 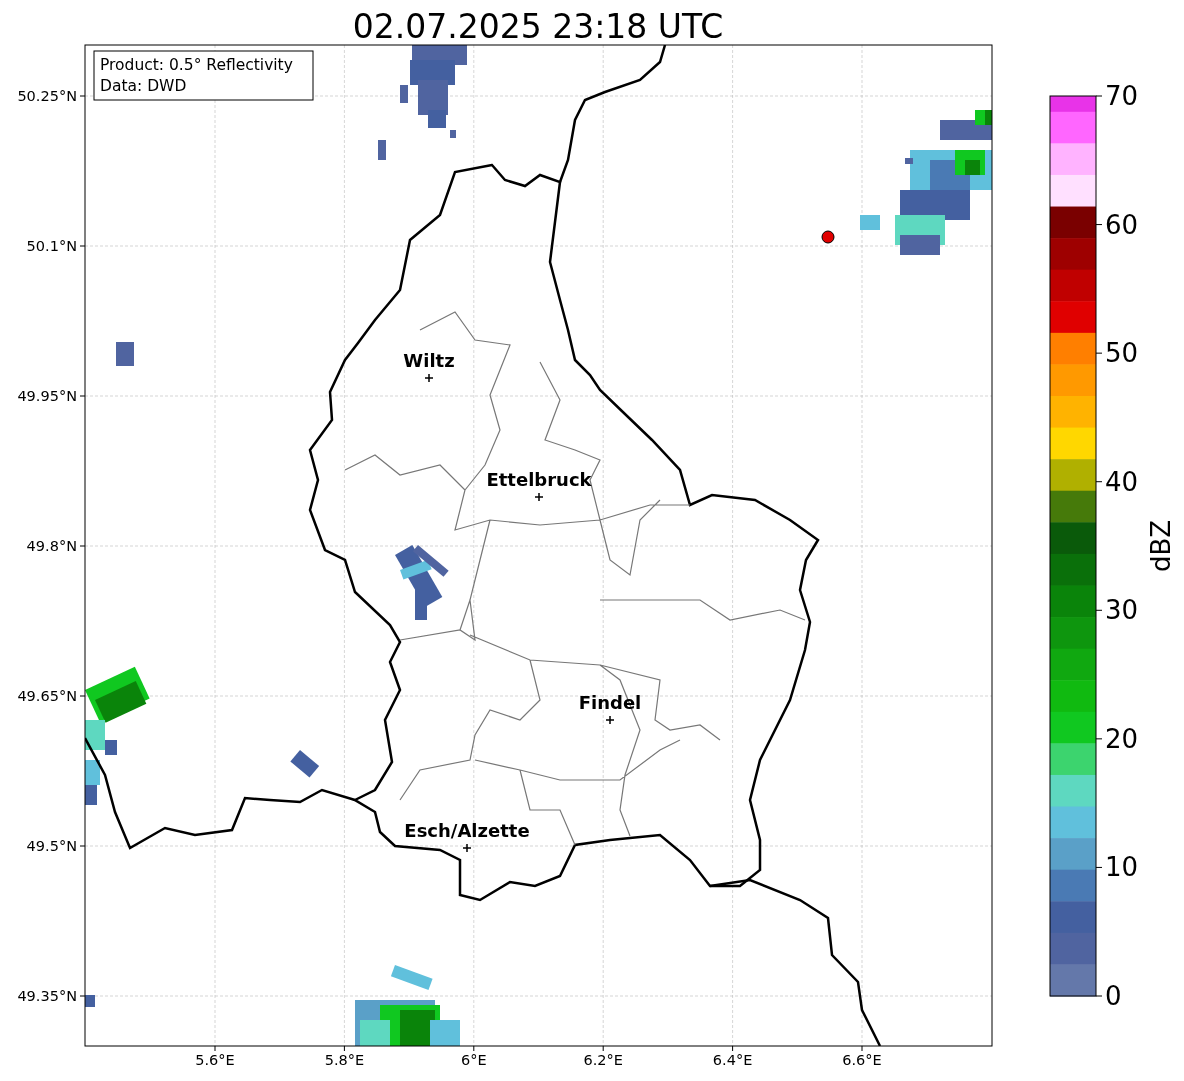 I want to click on colorbar-label: dBZ, so click(x=1161, y=546).